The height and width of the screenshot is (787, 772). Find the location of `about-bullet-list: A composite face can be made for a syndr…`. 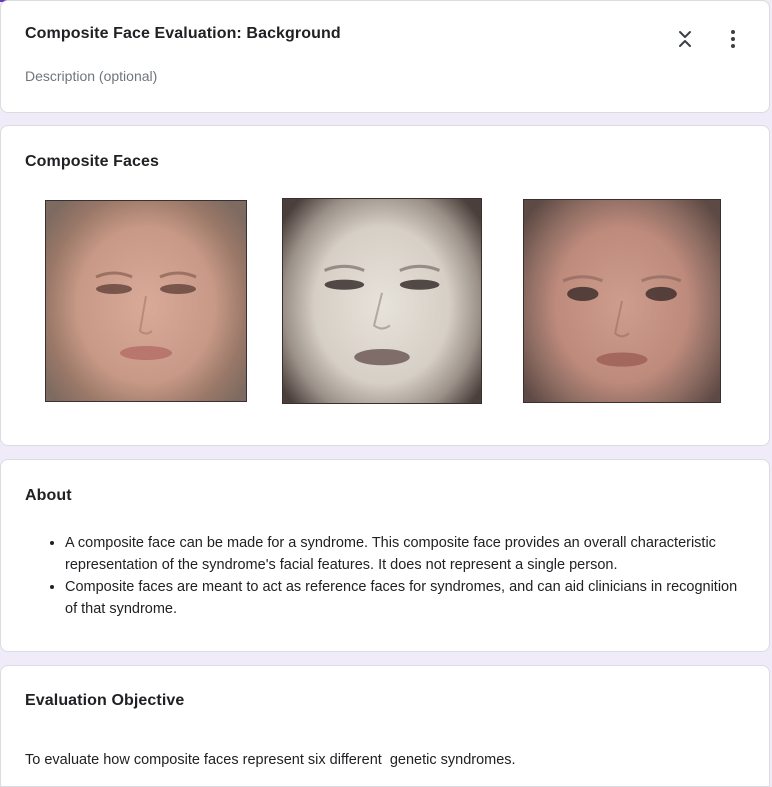

about-bullet-list: A composite face can be made for a syndr… is located at coordinates (405, 576).